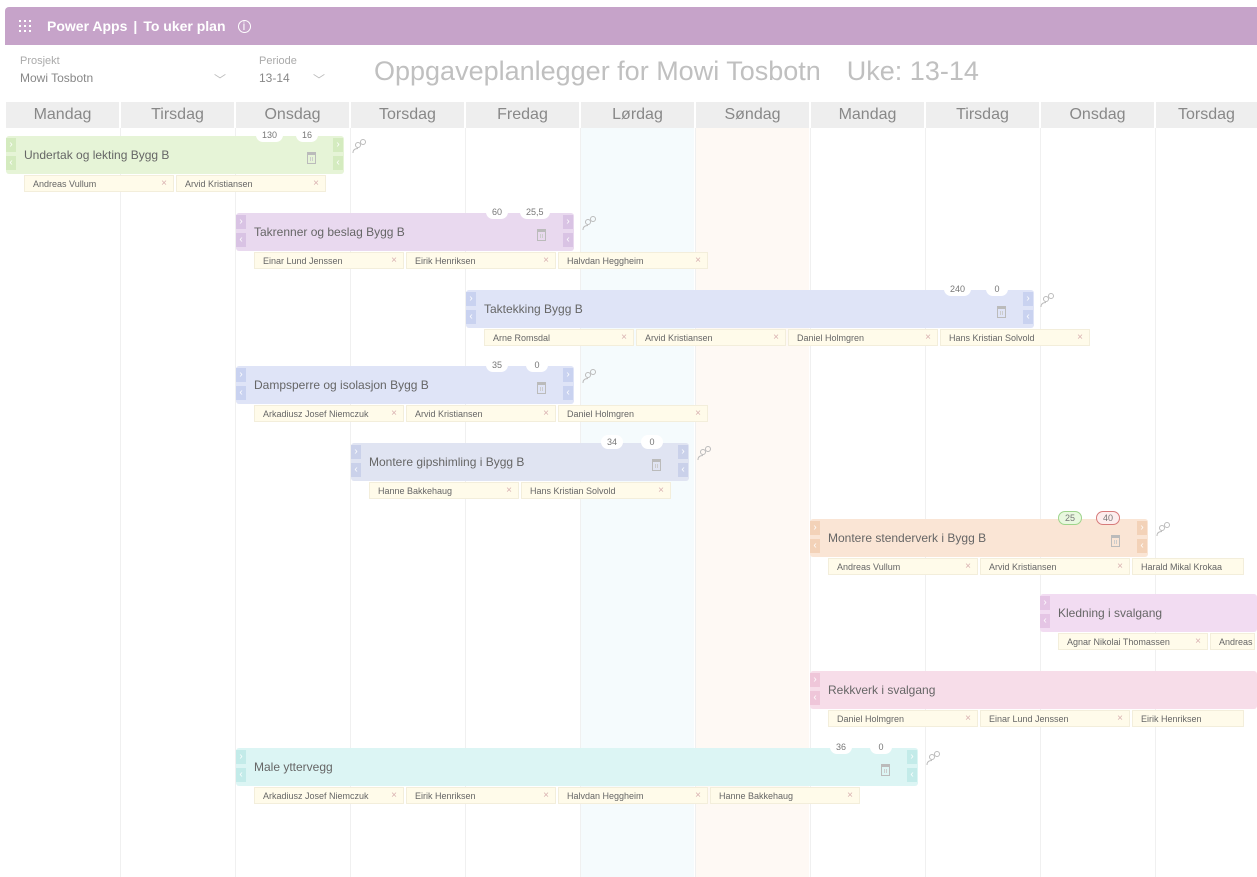  I want to click on period-dropdown: 13-14 ﹀, so click(292, 79).